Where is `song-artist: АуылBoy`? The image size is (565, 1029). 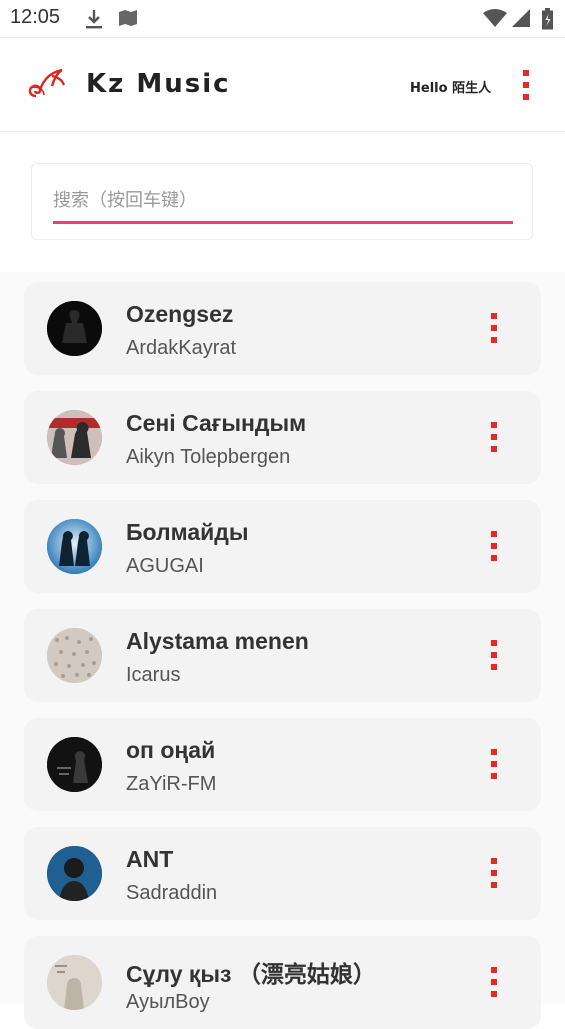
song-artist: АуылBoy is located at coordinates (168, 1002).